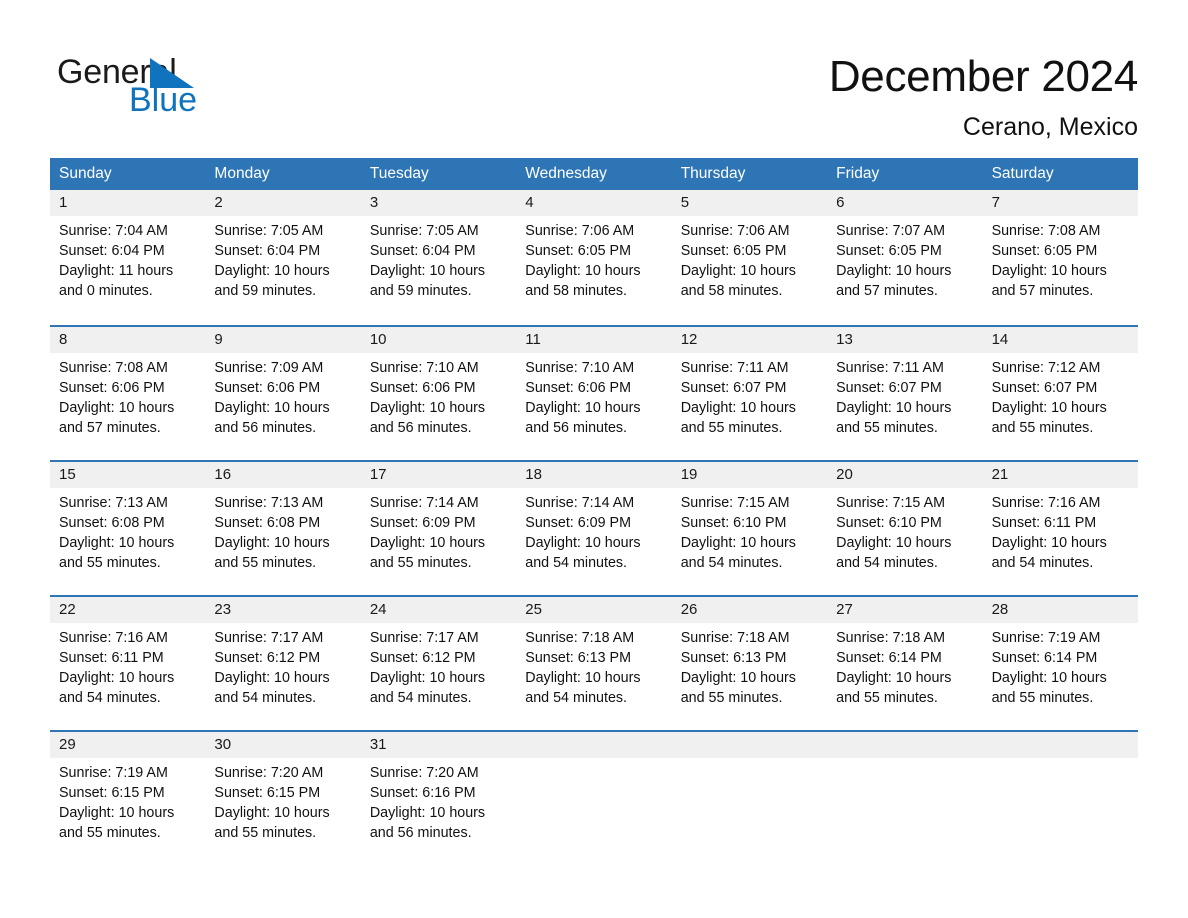 Image resolution: width=1188 pixels, height=918 pixels. What do you see at coordinates (128, 610) in the screenshot?
I see `day-number: 22` at bounding box center [128, 610].